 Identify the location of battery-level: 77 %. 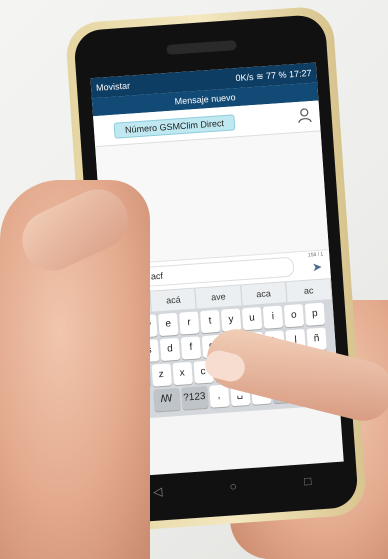
(276, 75).